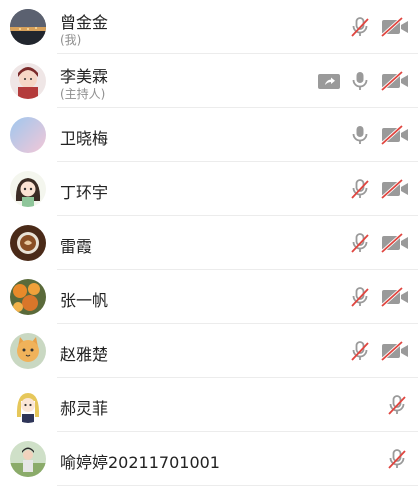 This screenshot has width=418, height=495. What do you see at coordinates (237, 485) in the screenshot?
I see `row-divider` at bounding box center [237, 485].